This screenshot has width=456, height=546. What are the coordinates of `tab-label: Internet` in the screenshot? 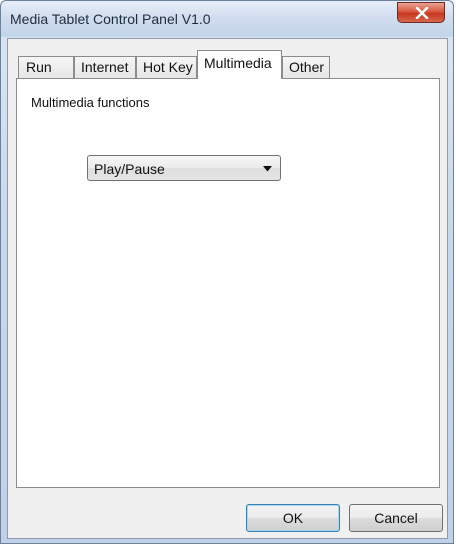 It's located at (105, 67).